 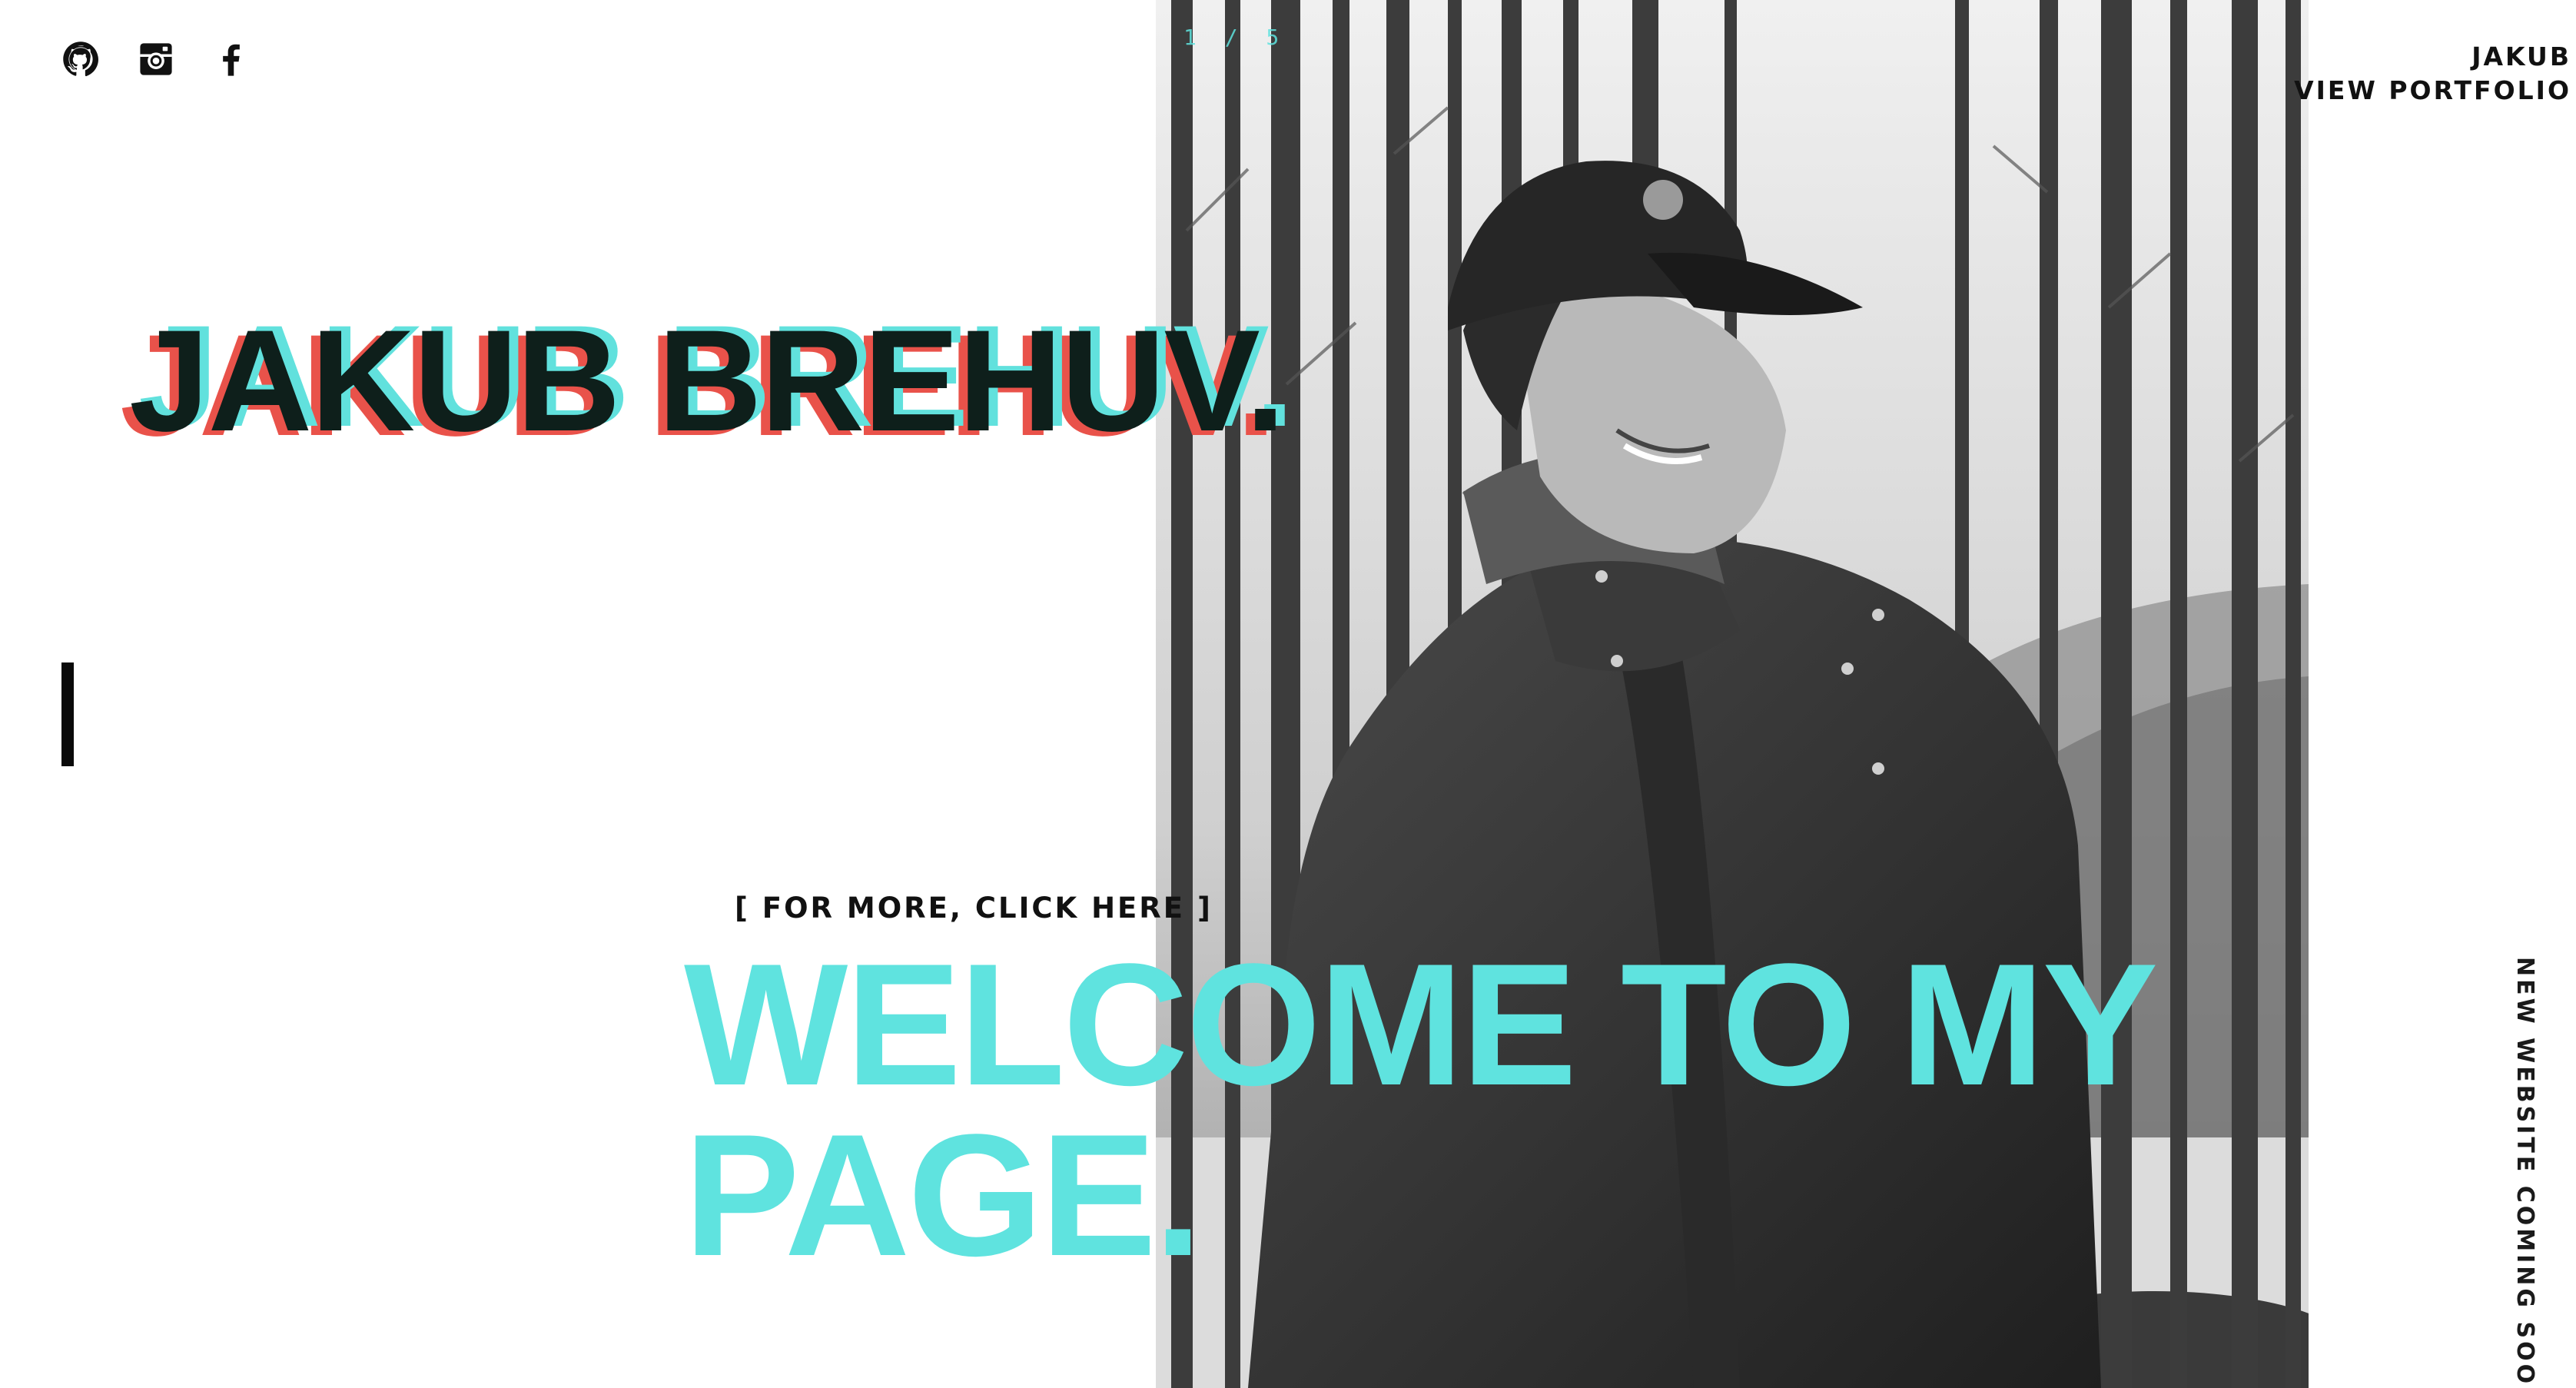 What do you see at coordinates (1235, 37) in the screenshot?
I see `slide-counter: 1 / 5` at bounding box center [1235, 37].